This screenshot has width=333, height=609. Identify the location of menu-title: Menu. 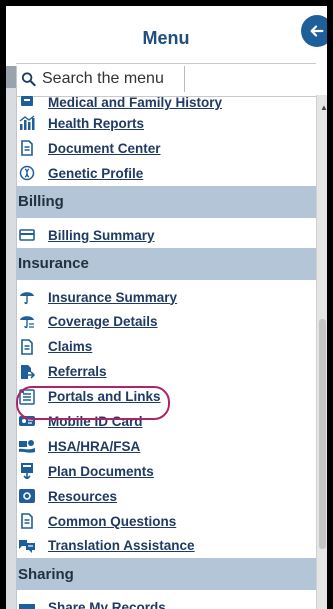
(166, 38).